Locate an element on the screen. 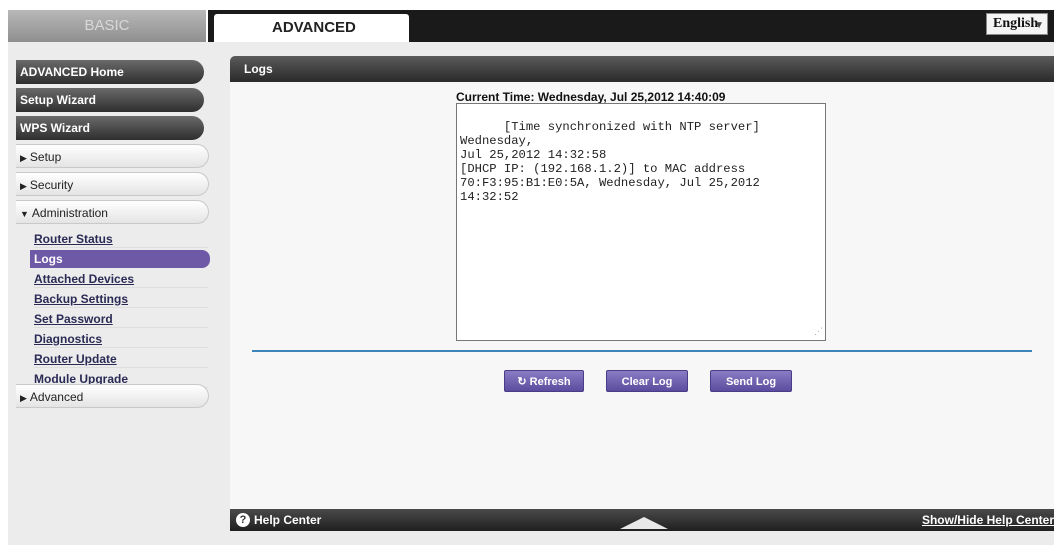 This screenshot has width=1054, height=545. sidebar-section-label: Administration is located at coordinates (69, 213).